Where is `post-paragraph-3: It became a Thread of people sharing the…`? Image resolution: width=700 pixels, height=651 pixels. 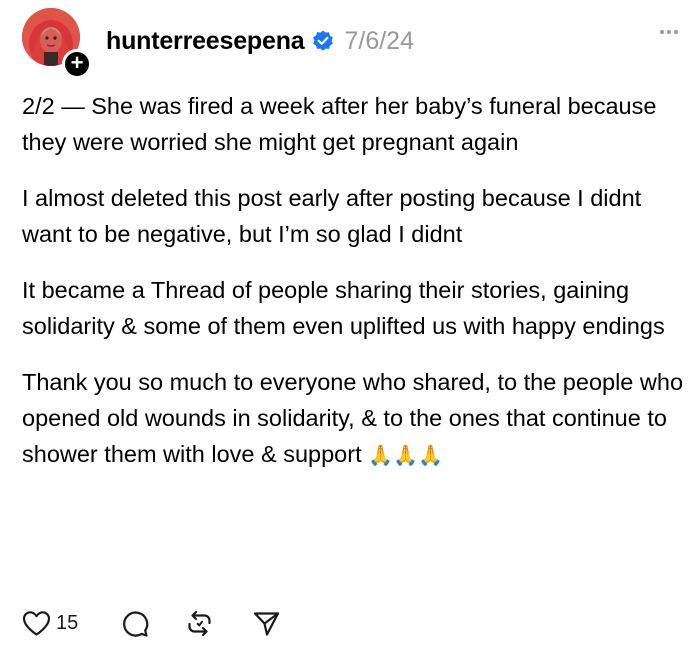 post-paragraph-3: It became a Thread of people sharing the… is located at coordinates (343, 308).